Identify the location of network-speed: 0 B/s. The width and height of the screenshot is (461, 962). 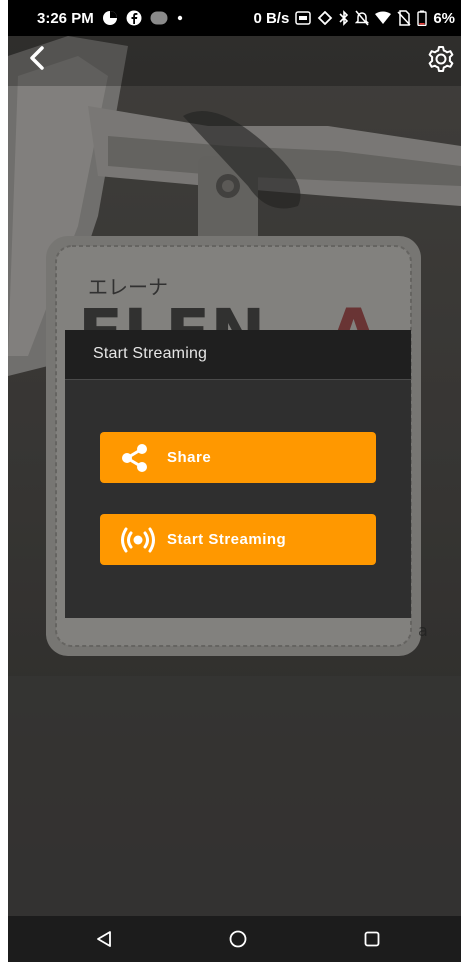
(271, 18).